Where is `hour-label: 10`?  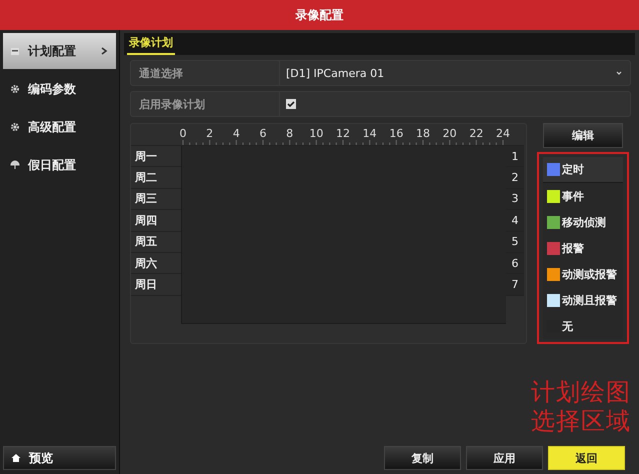 hour-label: 10 is located at coordinates (316, 133).